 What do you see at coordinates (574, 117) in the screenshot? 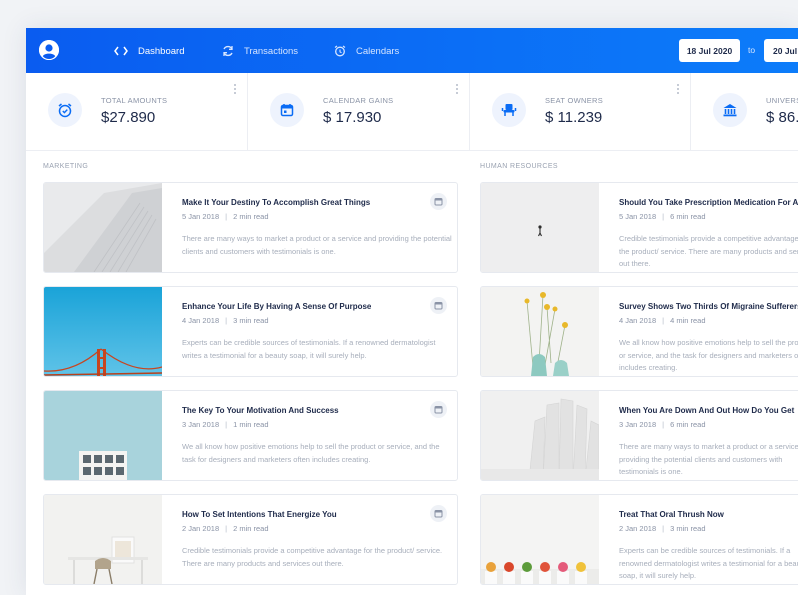
I see `stat-value: $ 11.239` at bounding box center [574, 117].